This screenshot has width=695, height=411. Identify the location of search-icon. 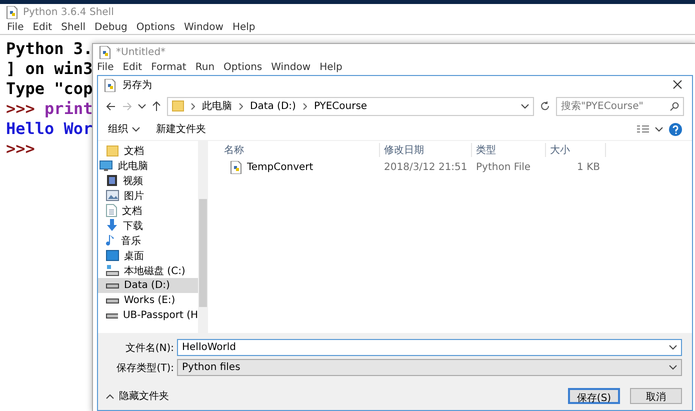
(674, 106).